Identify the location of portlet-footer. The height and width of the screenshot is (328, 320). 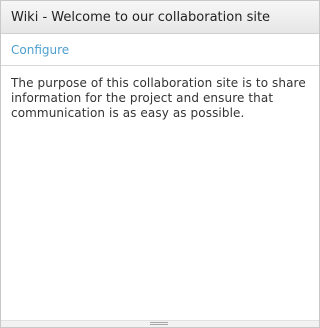
(160, 323).